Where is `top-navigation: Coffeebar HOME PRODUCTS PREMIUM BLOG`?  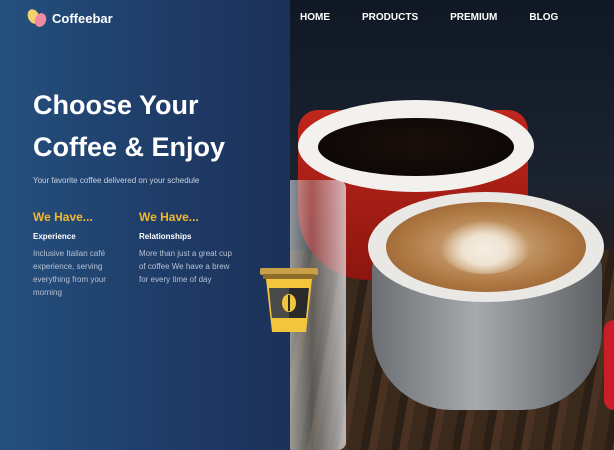
top-navigation: Coffeebar HOME PRODUCTS PREMIUM BLOG is located at coordinates (307, 18).